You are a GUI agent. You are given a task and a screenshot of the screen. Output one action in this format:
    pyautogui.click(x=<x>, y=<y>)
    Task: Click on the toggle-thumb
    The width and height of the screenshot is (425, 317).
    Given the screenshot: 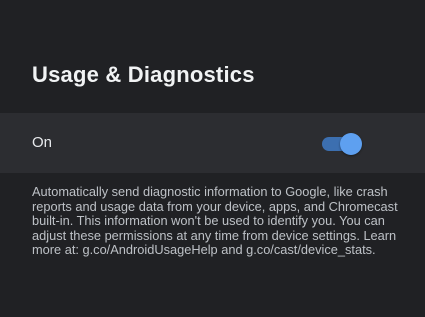 What is the action you would take?
    pyautogui.click(x=351, y=144)
    